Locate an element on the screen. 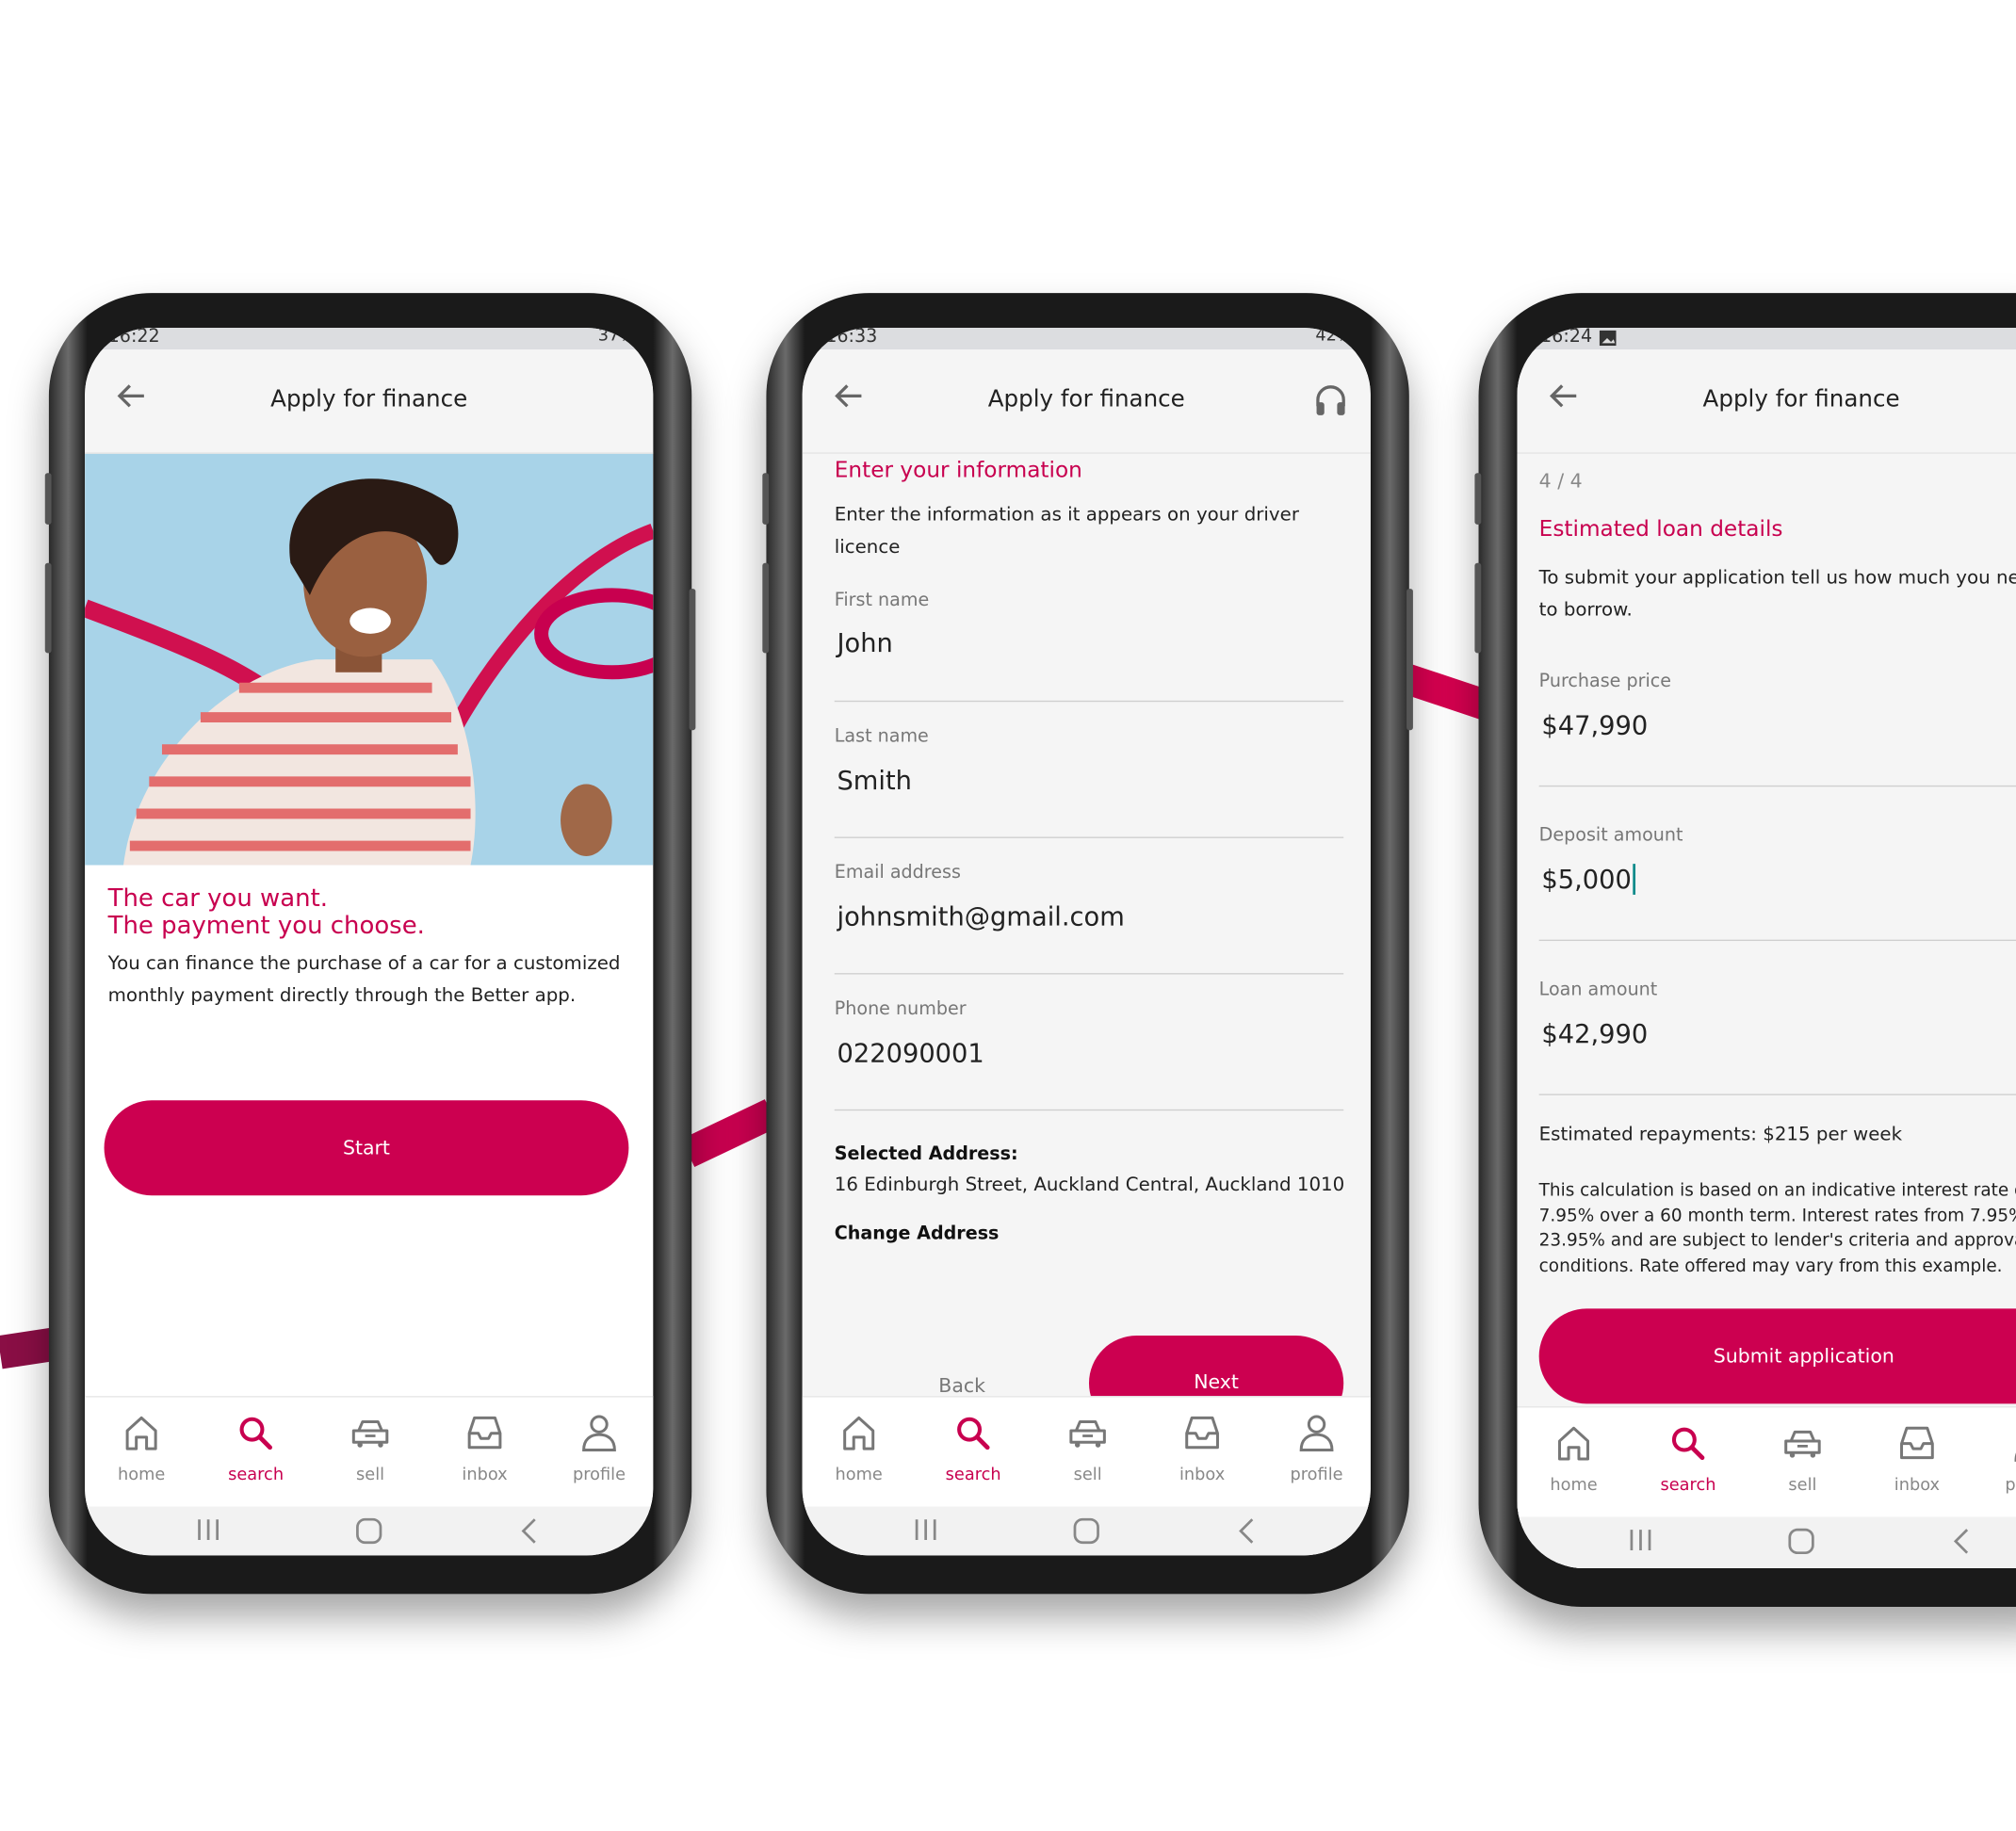  status-time: 16:24 is located at coordinates (1566, 338).